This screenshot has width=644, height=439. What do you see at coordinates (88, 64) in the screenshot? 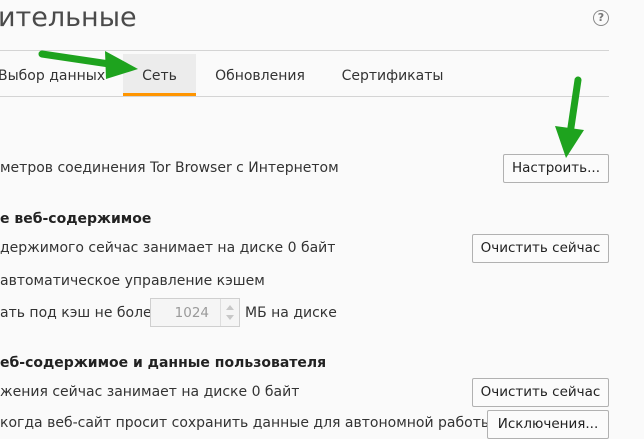
I see `arrow-to-network-tab-icon` at bounding box center [88, 64].